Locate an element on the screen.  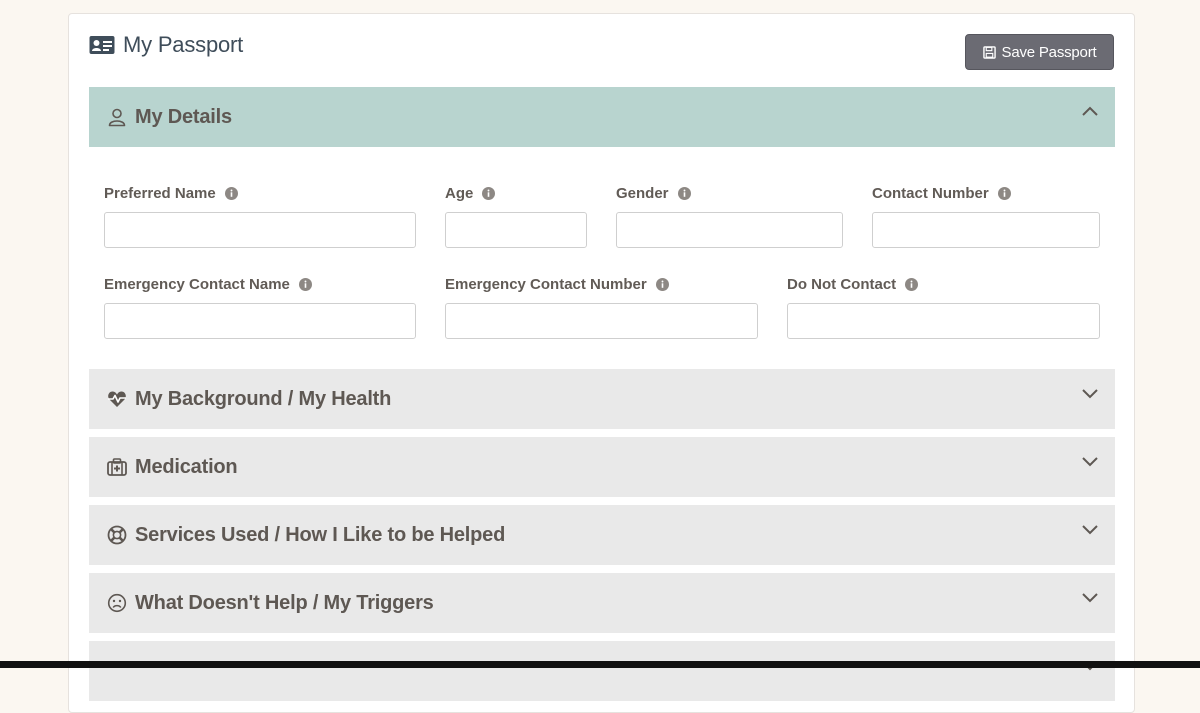
window-bottom-edge is located at coordinates (600, 664).